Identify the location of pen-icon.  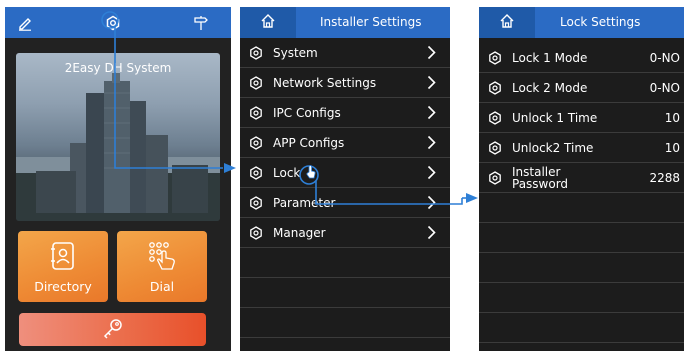
(25, 23).